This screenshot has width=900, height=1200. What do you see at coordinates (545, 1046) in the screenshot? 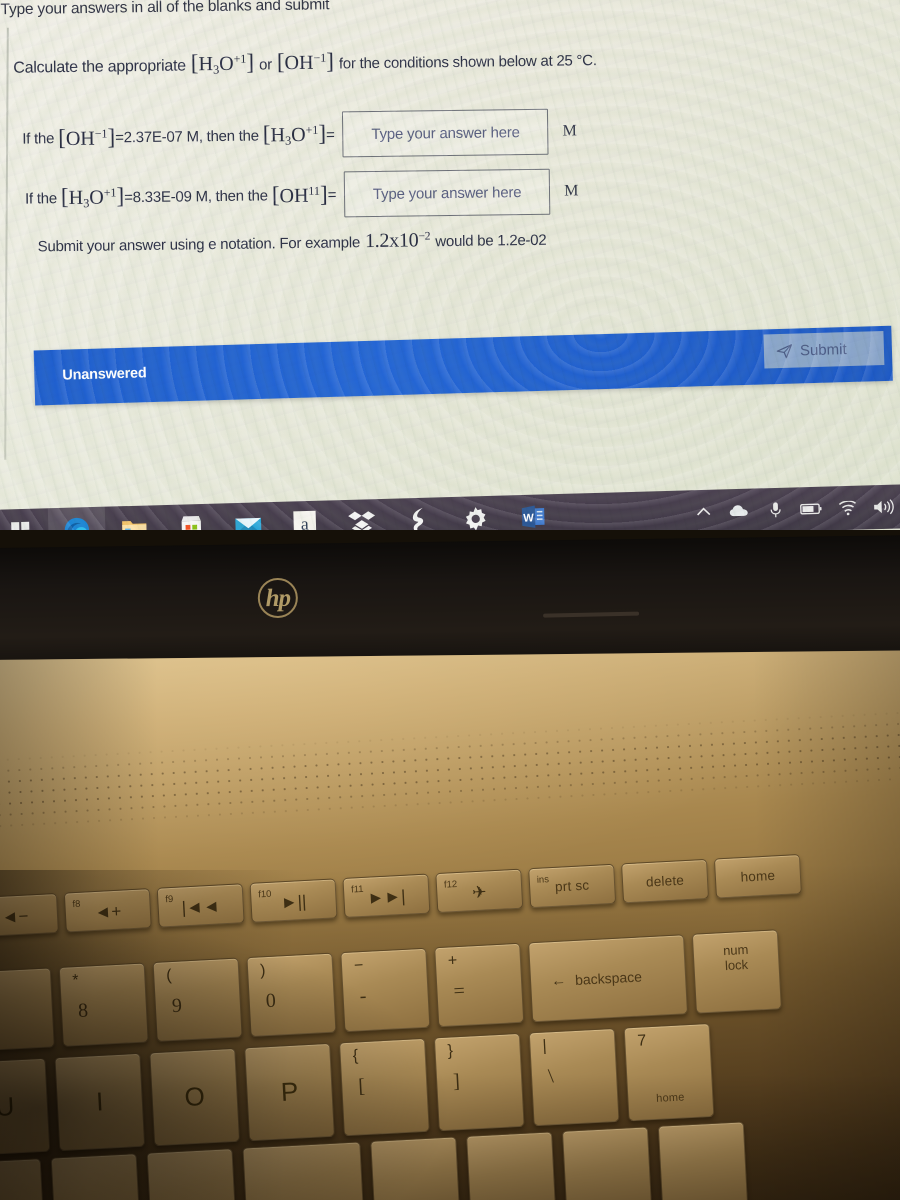
I see `key-pipe-upper: |` at bounding box center [545, 1046].